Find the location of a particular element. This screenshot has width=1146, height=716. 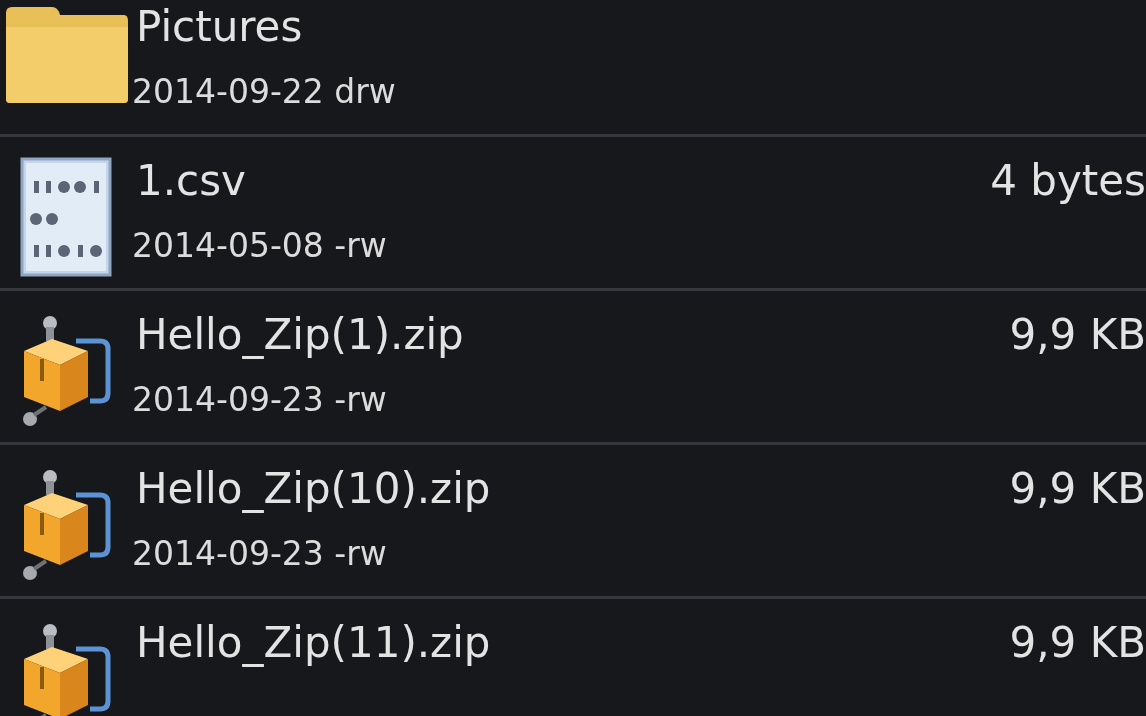

file-name: Hello_Zip(10).zip is located at coordinates (313, 489).